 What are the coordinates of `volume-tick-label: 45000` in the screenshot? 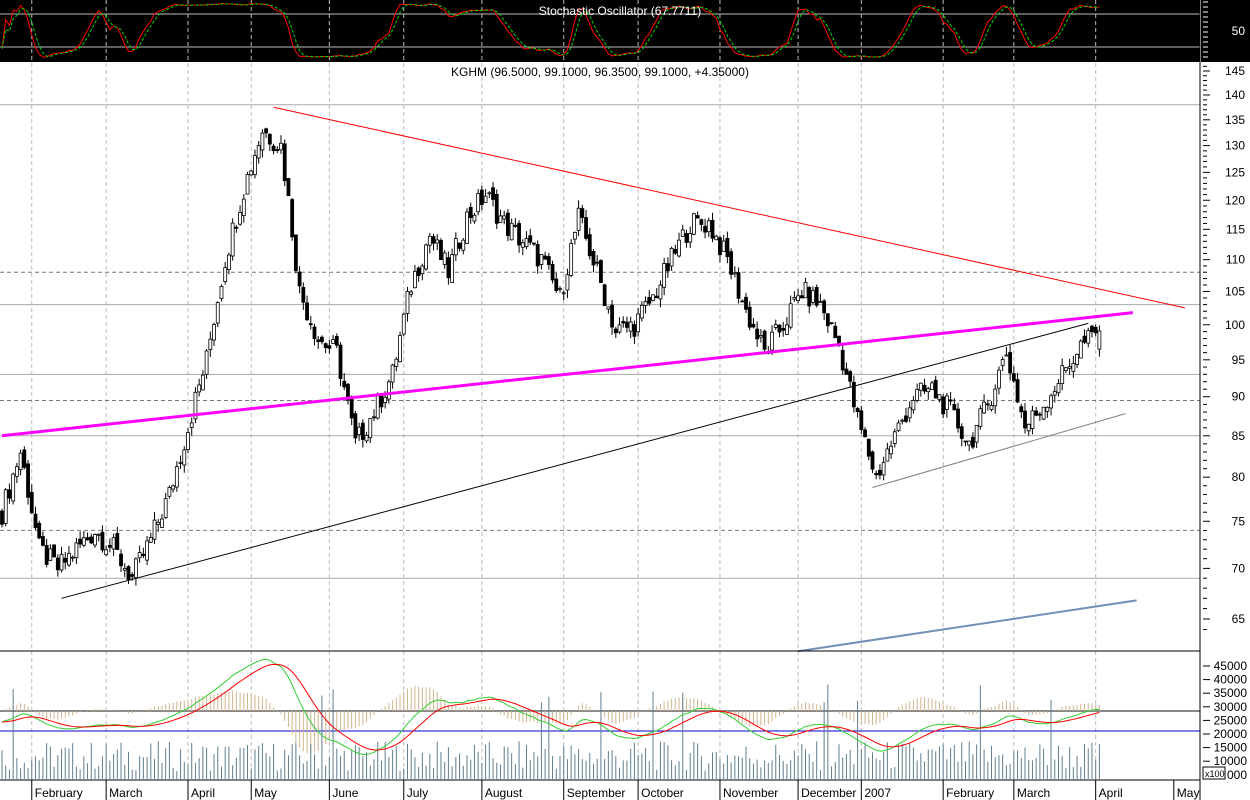 It's located at (1231, 666).